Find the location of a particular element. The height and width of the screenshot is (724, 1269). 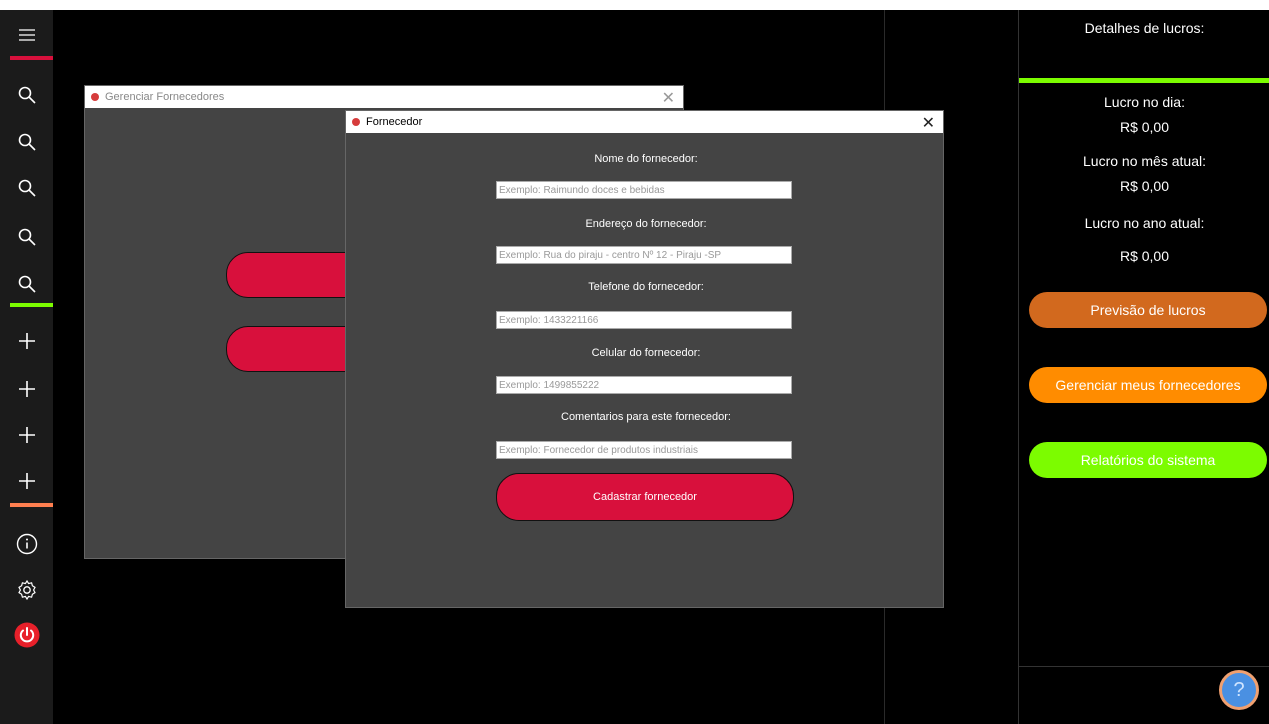

day-profit-value: R$ 0,00 is located at coordinates (1144, 127).